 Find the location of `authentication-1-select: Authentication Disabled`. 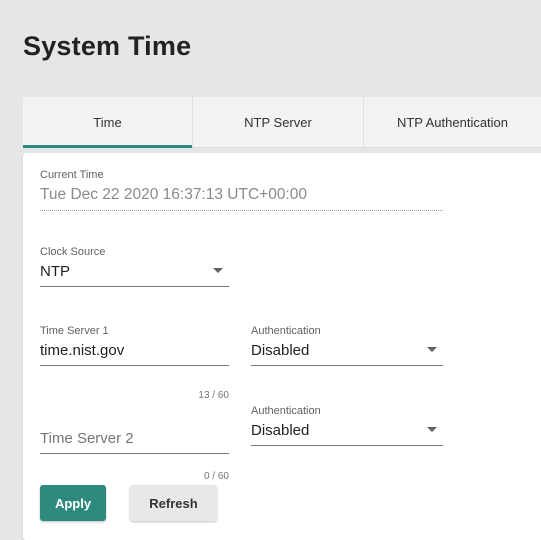

authentication-1-select: Authentication Disabled is located at coordinates (347, 345).